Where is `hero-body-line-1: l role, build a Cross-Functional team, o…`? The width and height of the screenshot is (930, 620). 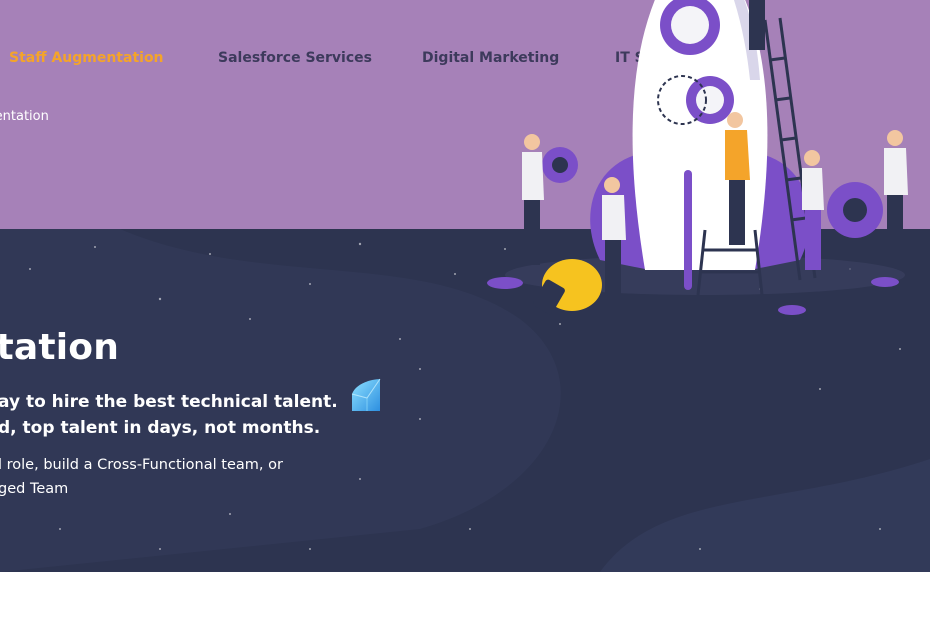 hero-body-line-1: l role, build a Cross-Functional team, o… is located at coordinates (141, 465).